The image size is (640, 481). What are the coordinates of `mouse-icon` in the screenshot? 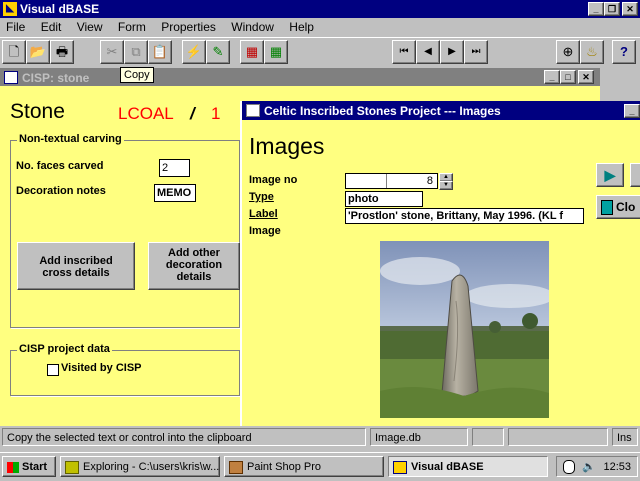 It's located at (569, 467).